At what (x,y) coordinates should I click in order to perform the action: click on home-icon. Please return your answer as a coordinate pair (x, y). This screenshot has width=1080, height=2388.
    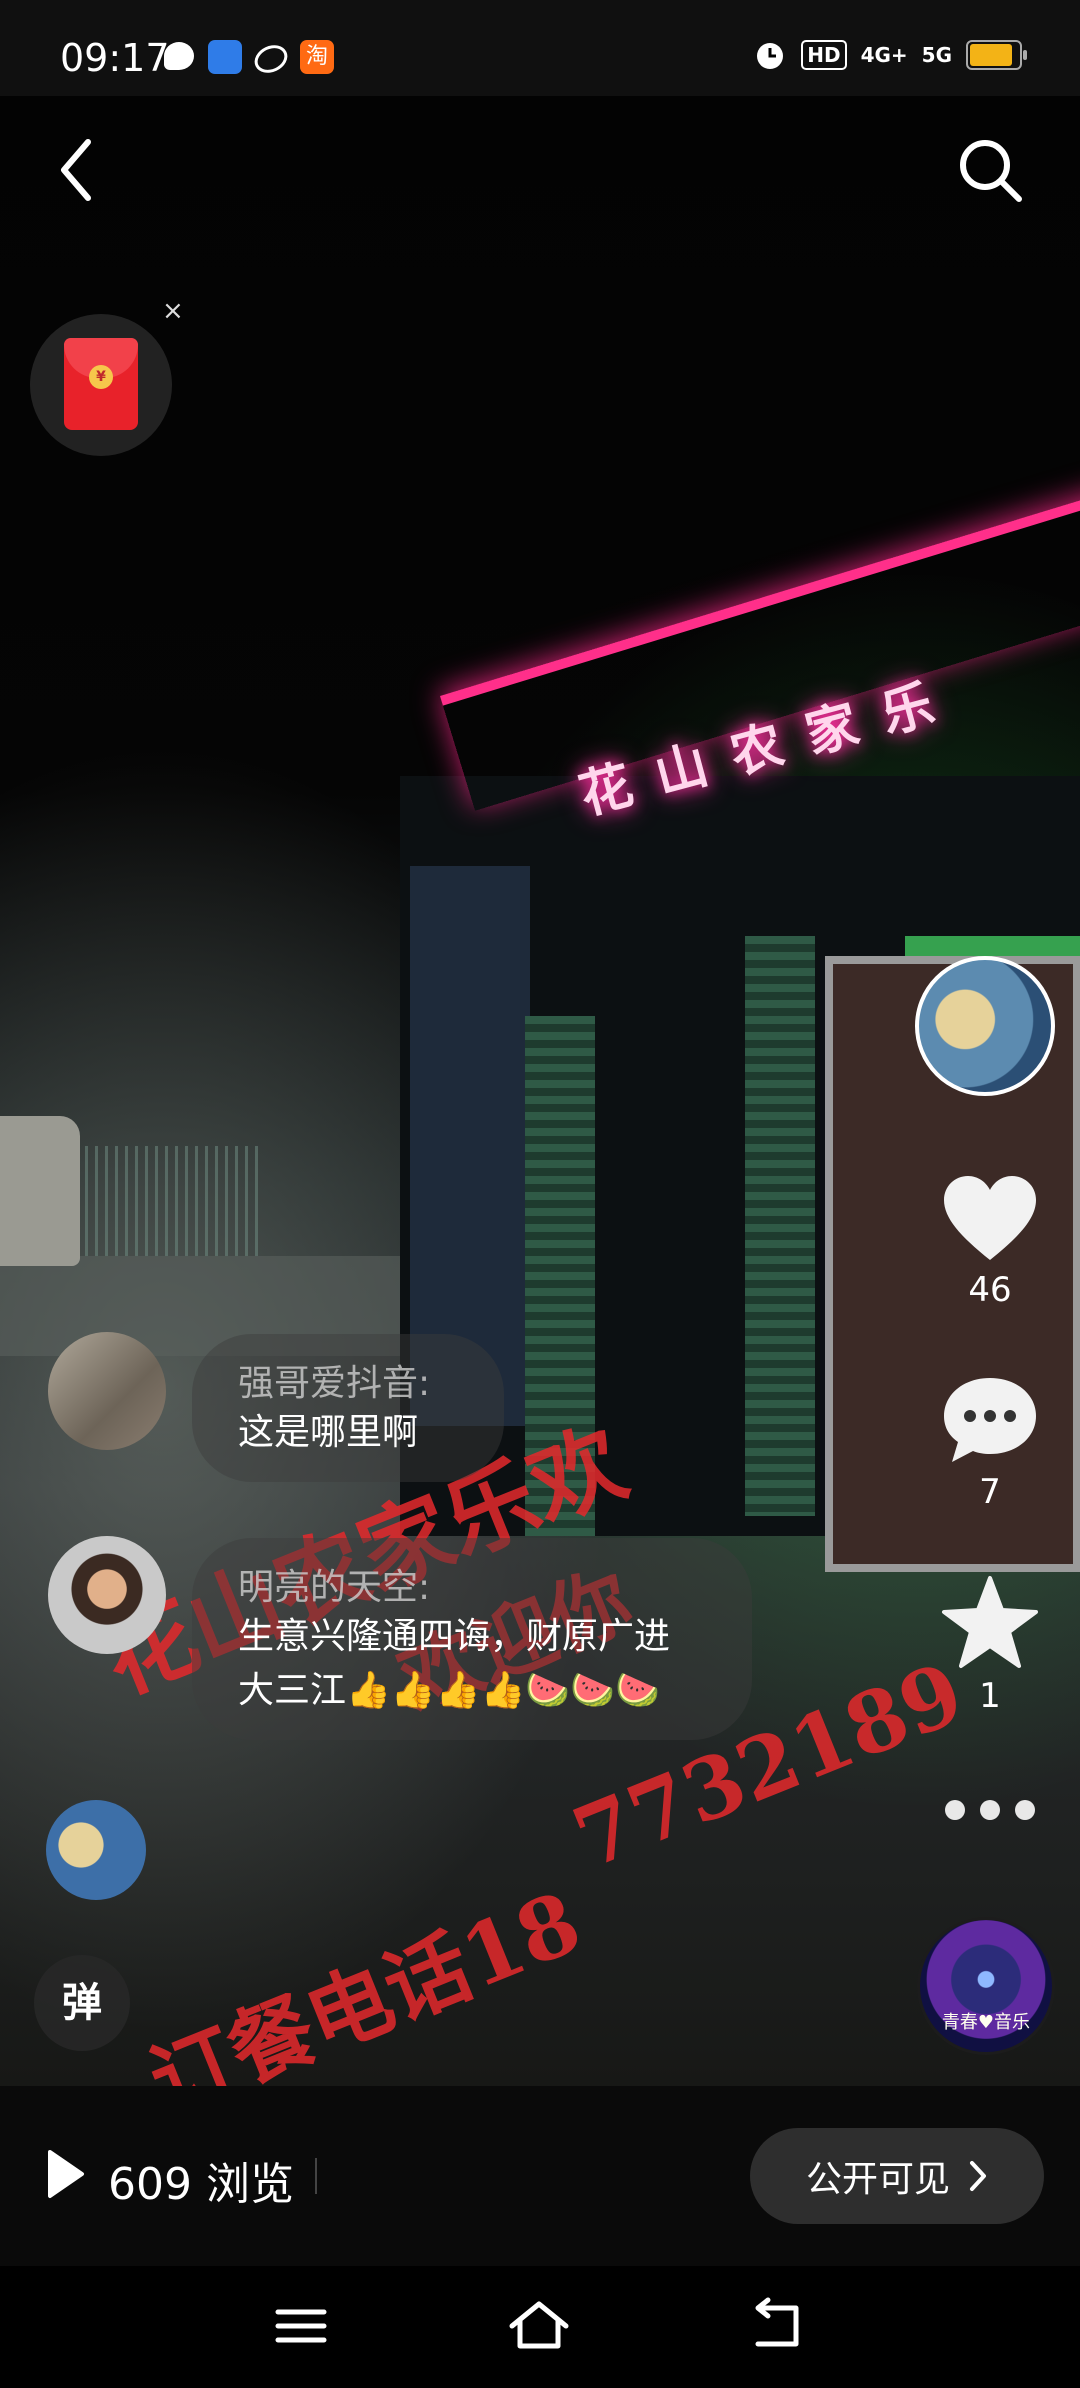
    Looking at the image, I should click on (539, 2326).